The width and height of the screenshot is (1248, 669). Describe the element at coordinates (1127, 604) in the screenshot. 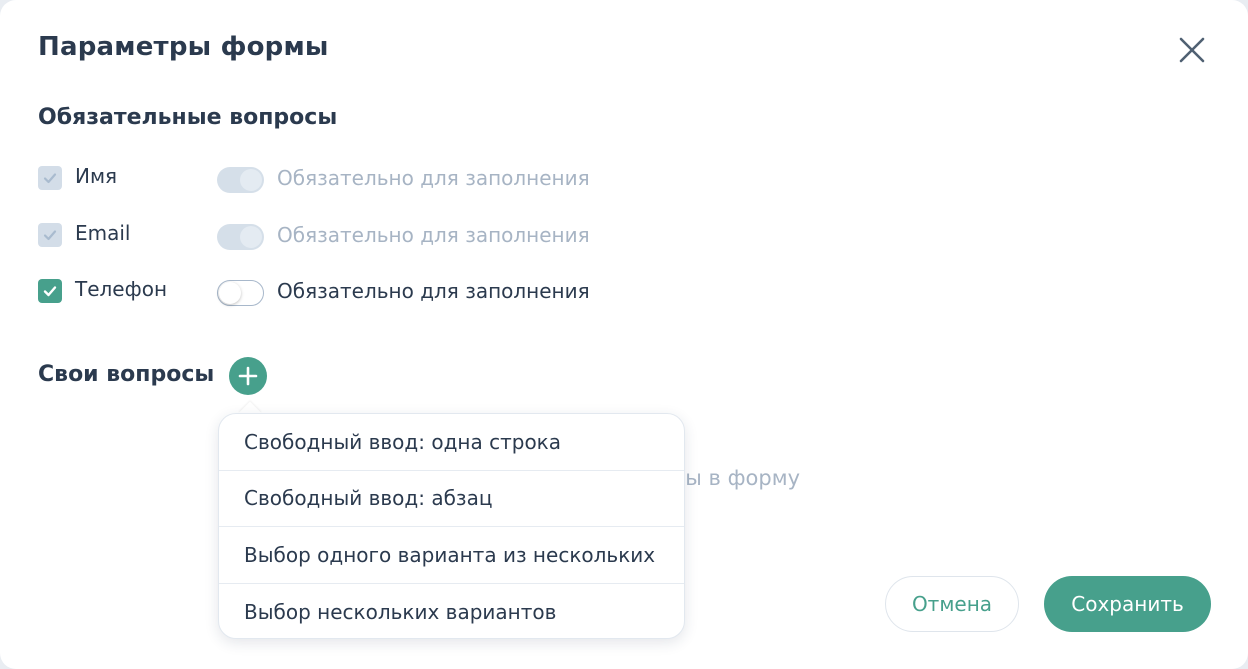

I see `save-button: Сохранить` at that location.